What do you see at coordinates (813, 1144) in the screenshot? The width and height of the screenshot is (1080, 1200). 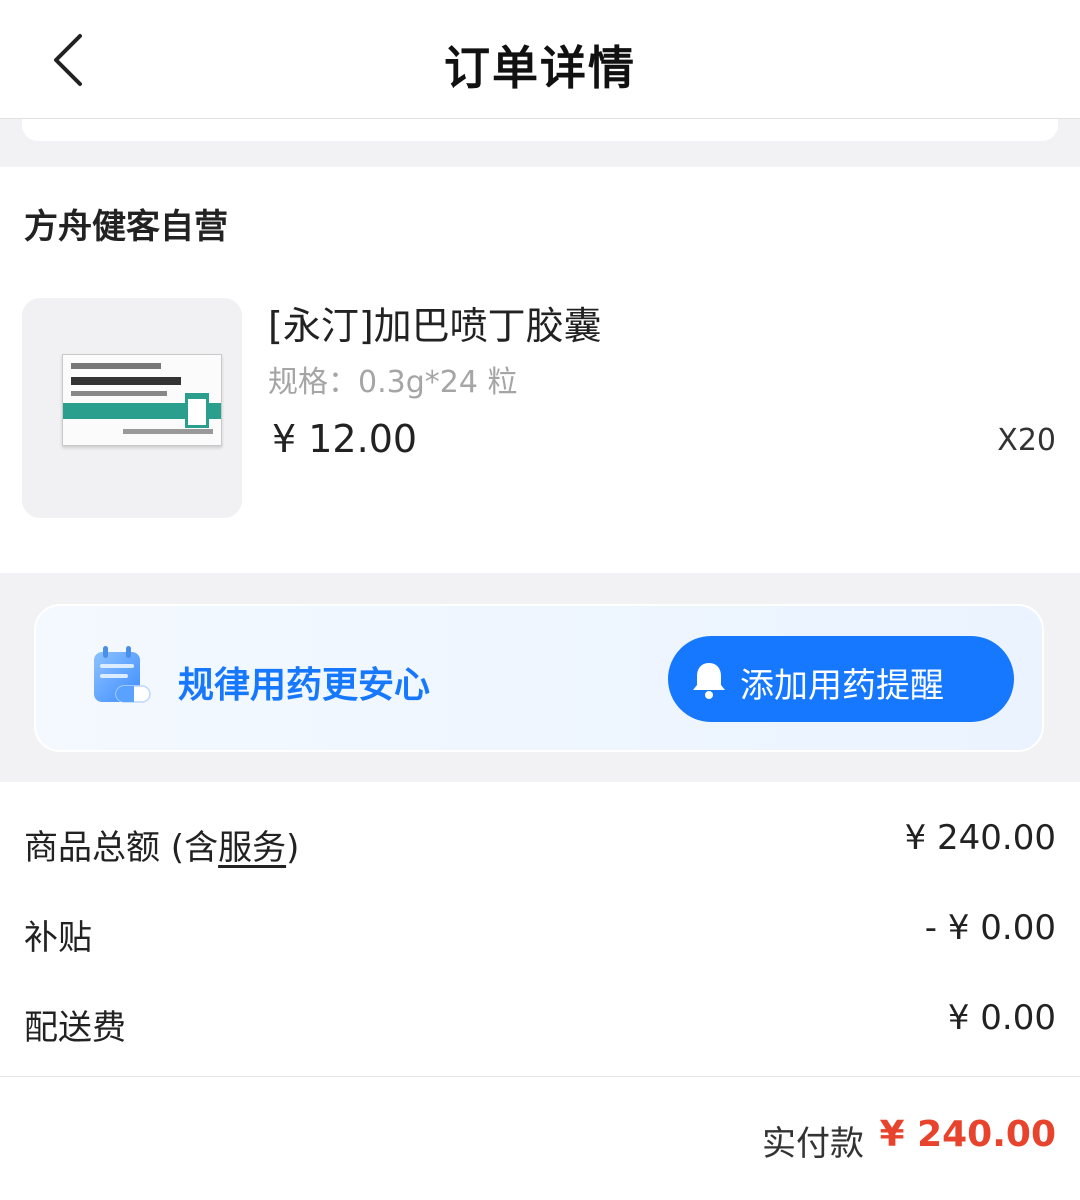 I see `paid-amount-label: 实付款` at bounding box center [813, 1144].